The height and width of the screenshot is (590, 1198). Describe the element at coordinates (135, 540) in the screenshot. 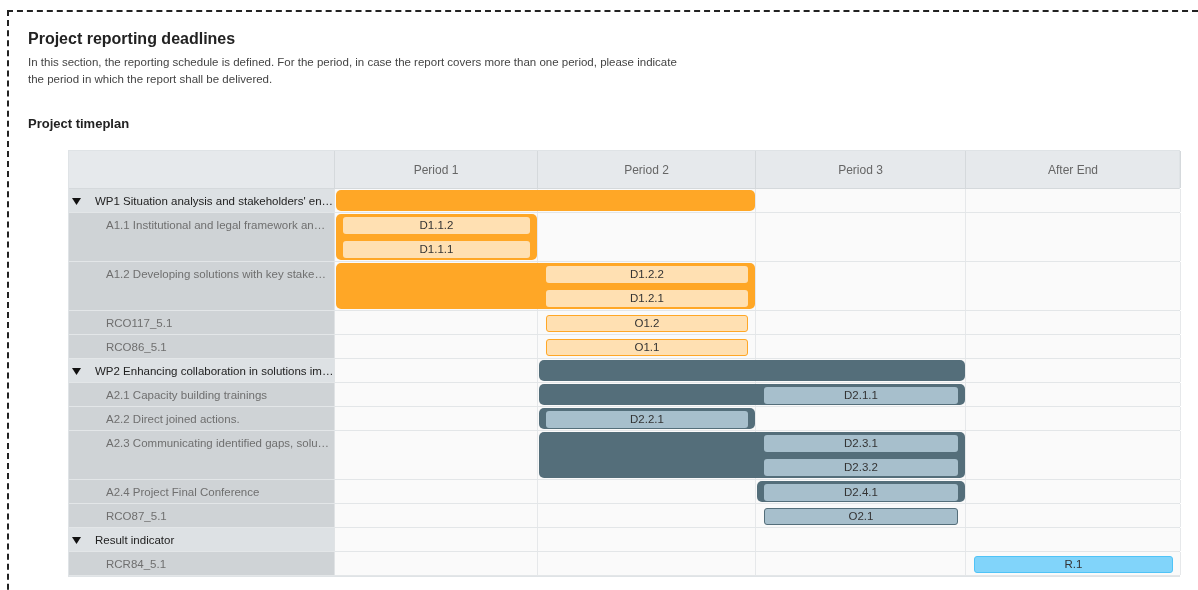

I see `work-package-label: Result indicator` at that location.